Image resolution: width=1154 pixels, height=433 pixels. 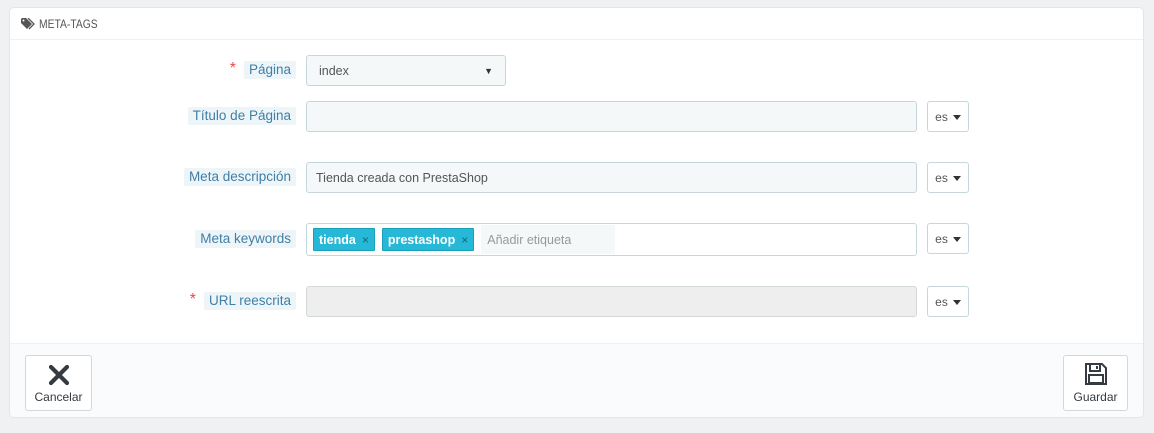 What do you see at coordinates (68, 23) in the screenshot?
I see `panel-title: META-TAGS` at bounding box center [68, 23].